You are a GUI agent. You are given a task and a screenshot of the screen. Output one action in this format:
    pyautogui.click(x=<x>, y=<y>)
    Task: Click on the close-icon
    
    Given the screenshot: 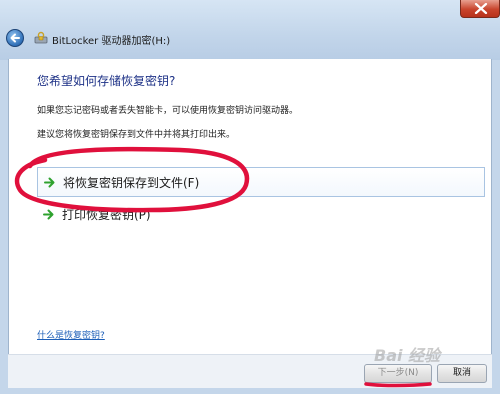 What is the action you would take?
    pyautogui.click(x=481, y=8)
    